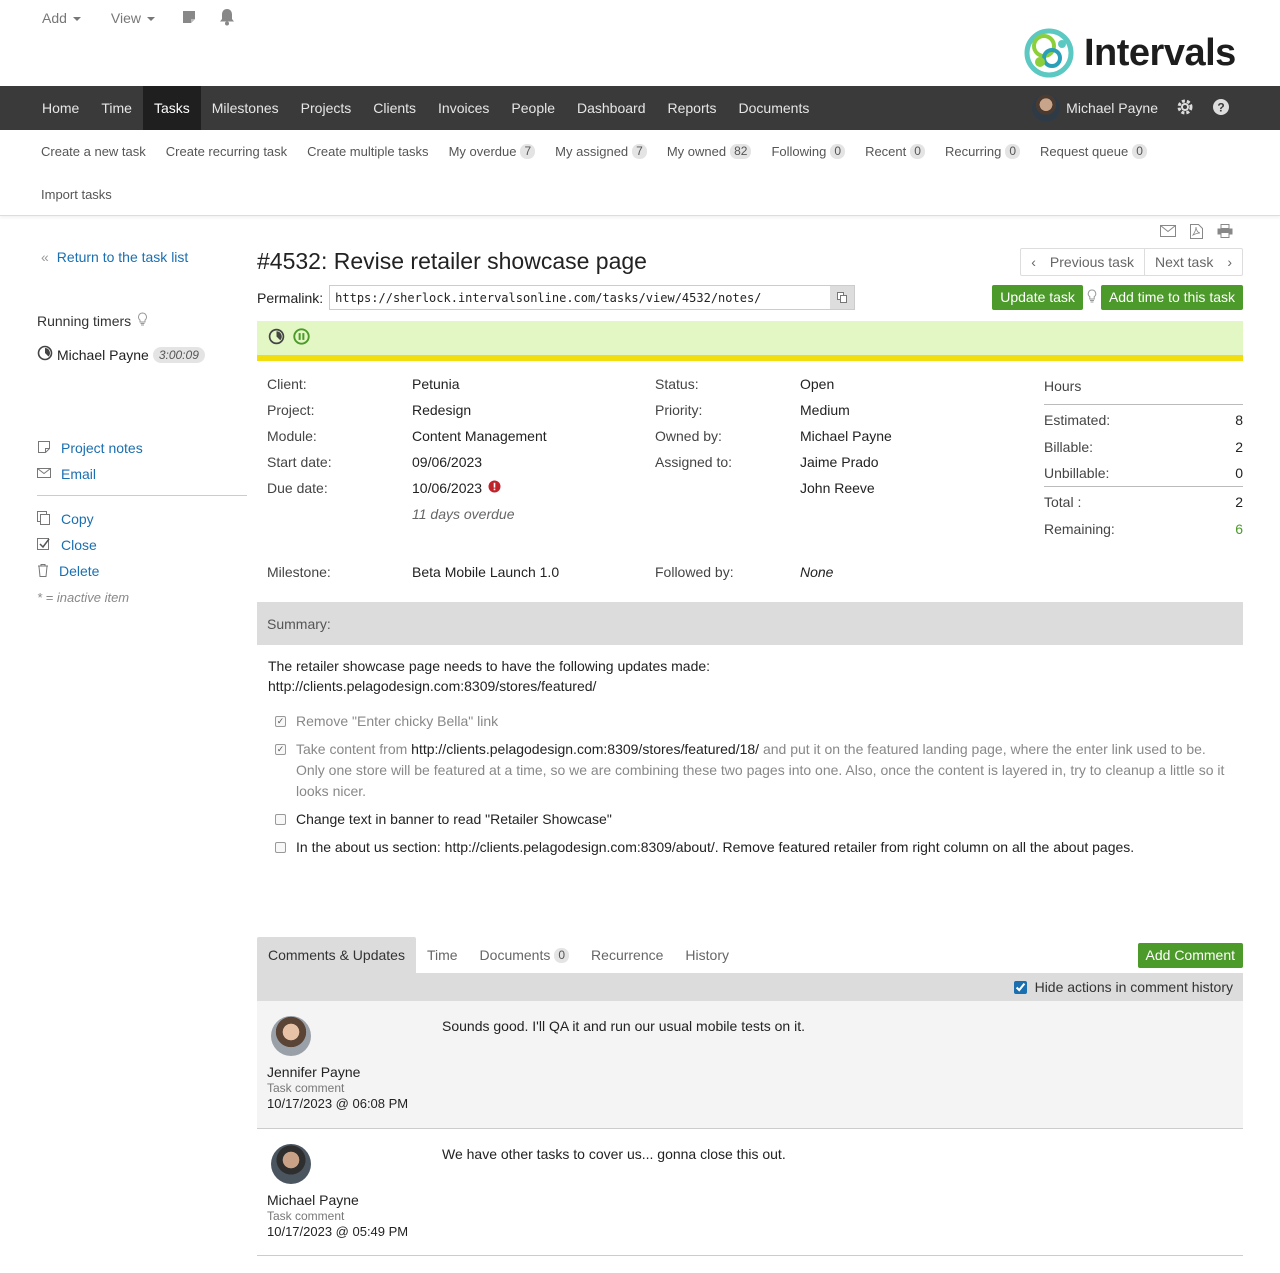 The image size is (1280, 1273). Describe the element at coordinates (846, 436) in the screenshot. I see `owned-by-value: Michael Payne` at that location.